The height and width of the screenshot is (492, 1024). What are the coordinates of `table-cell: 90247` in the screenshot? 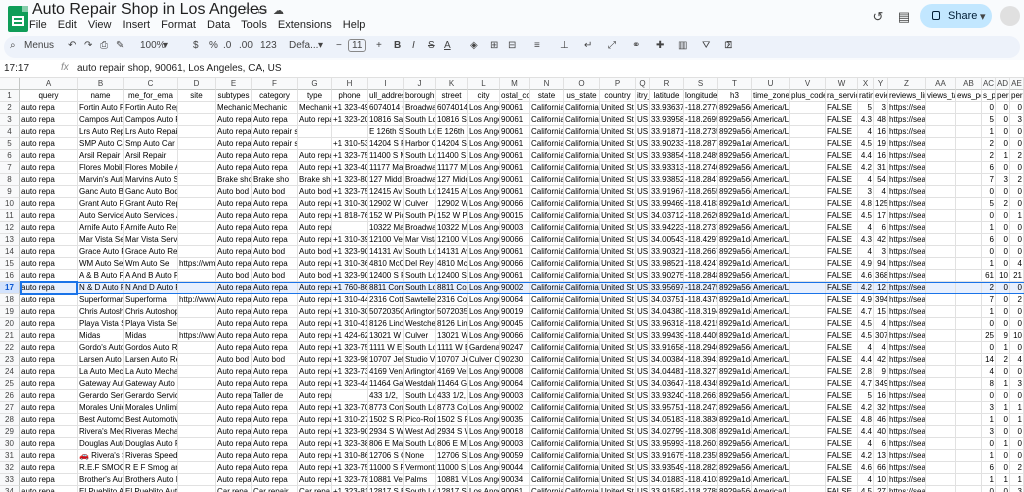 It's located at (515, 348).